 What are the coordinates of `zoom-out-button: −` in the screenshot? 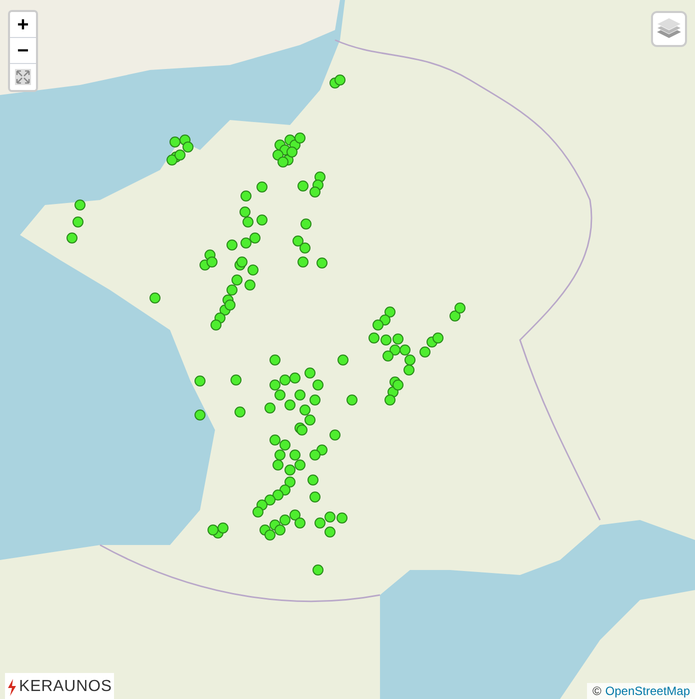 It's located at (23, 51).